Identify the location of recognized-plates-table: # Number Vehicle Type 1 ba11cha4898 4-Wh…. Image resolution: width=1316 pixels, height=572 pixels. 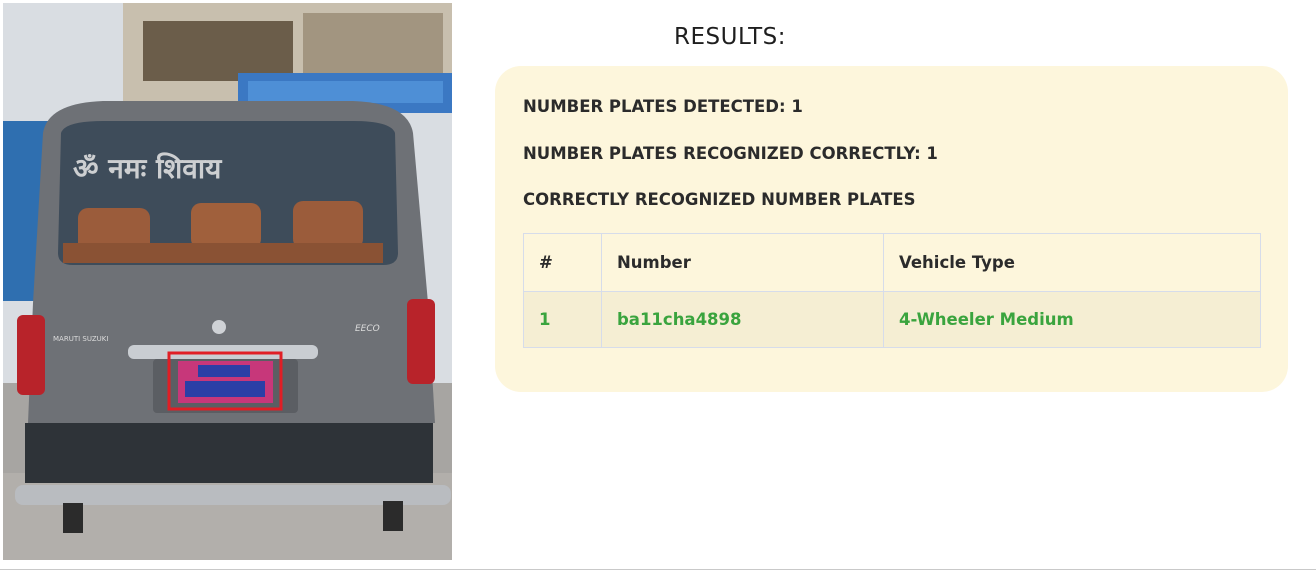
(892, 290).